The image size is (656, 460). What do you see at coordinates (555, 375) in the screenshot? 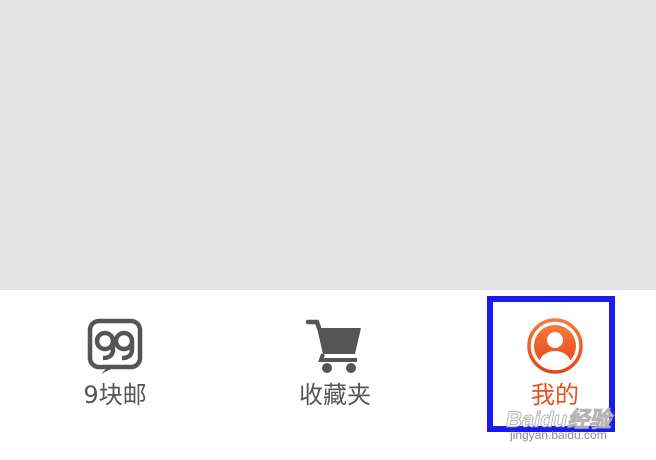
I see `tab-mine: 我的` at bounding box center [555, 375].